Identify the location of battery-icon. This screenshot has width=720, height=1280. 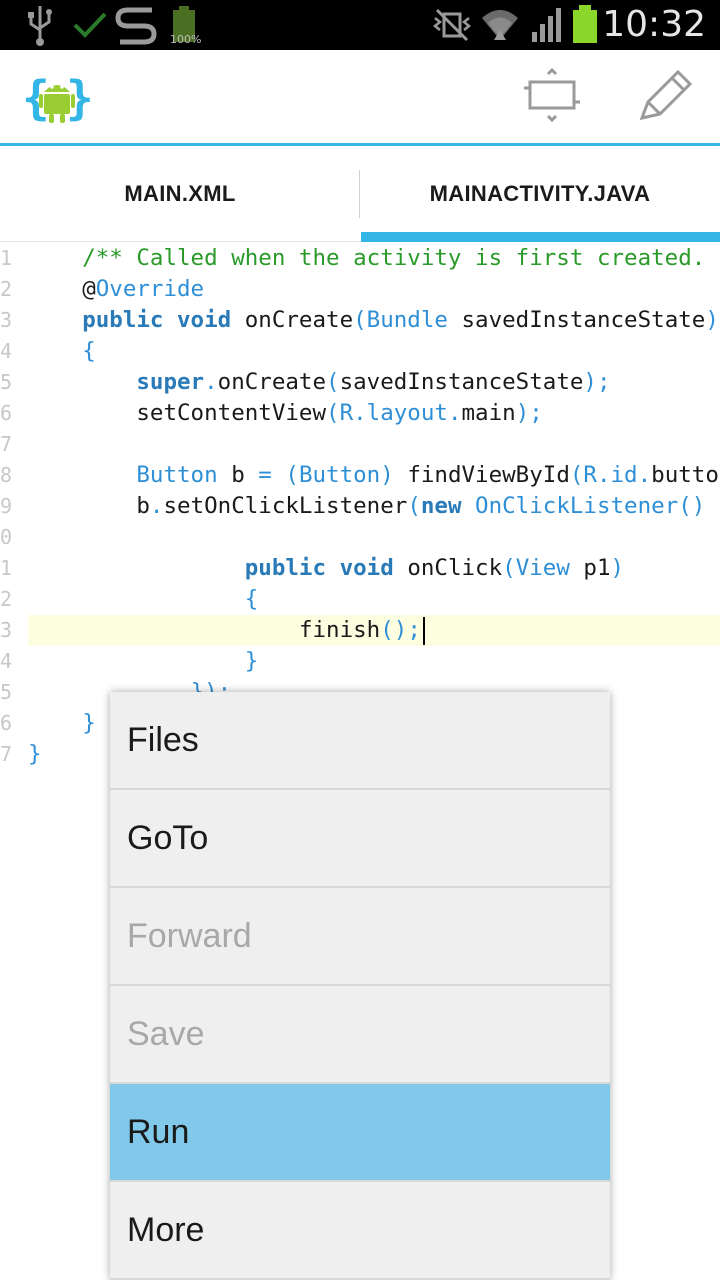
(585, 24).